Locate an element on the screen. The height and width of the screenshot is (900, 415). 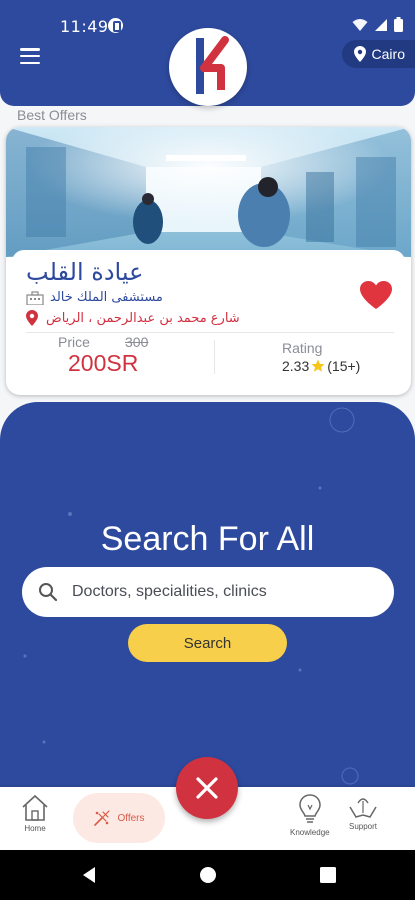
nav-offers: Offers is located at coordinates (119, 818).